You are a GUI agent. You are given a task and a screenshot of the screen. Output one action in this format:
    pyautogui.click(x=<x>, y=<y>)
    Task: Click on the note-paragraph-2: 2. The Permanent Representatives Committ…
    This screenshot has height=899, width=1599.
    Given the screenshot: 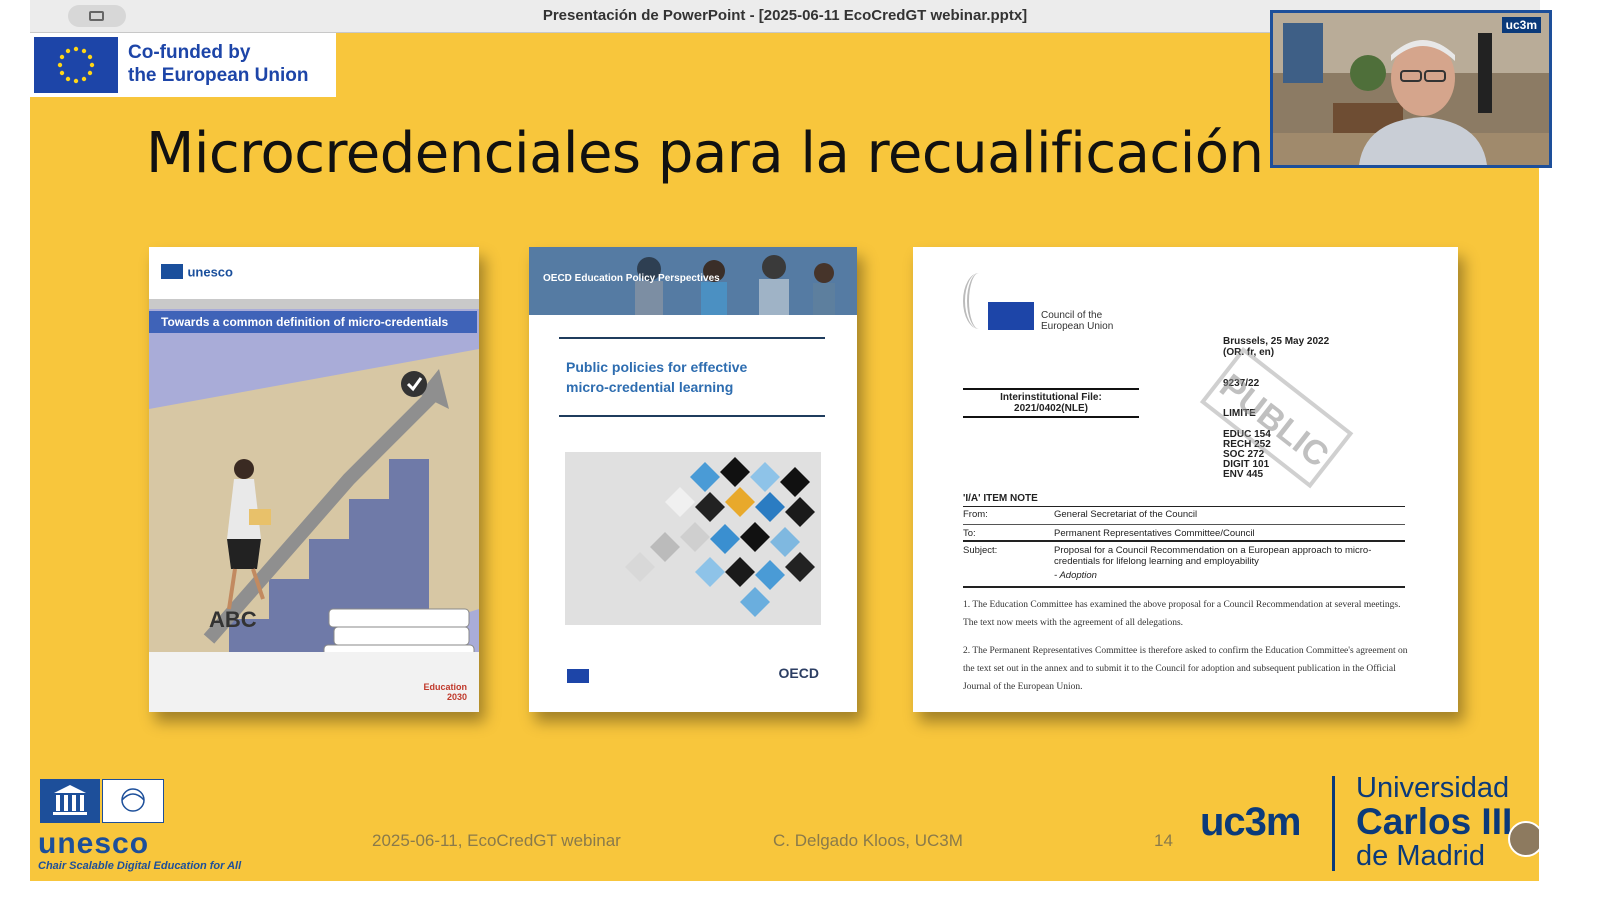 What is the action you would take?
    pyautogui.click(x=1185, y=669)
    